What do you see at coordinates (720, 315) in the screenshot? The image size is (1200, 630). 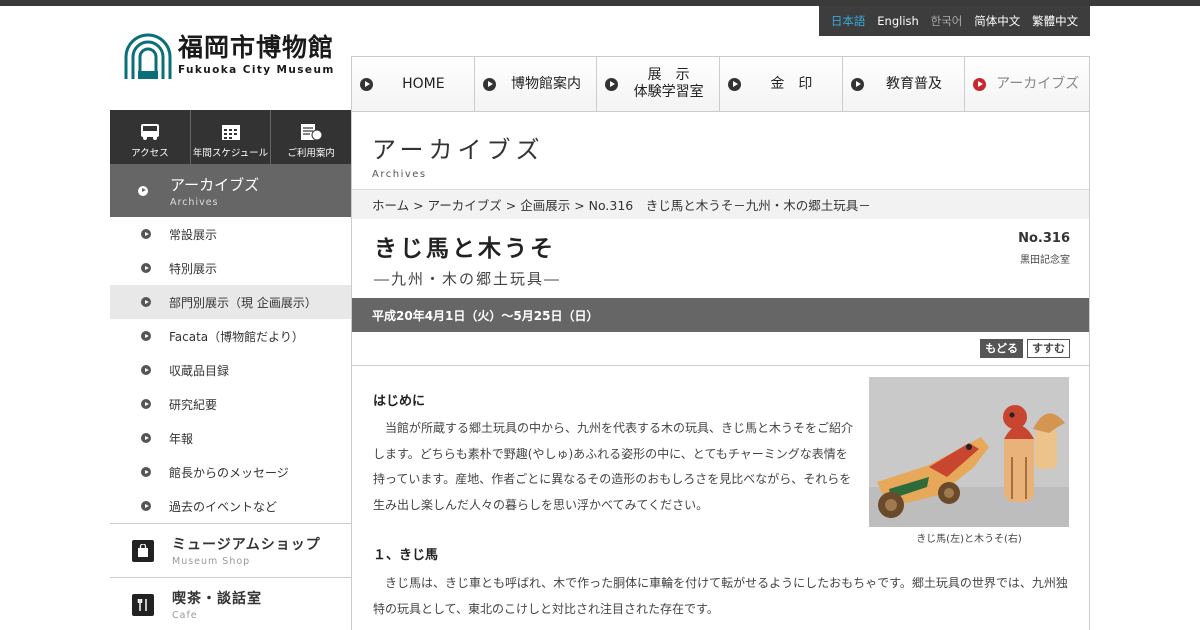 I see `exhibition-dates: 平成20年4月1日（火）～5月25日（日）` at bounding box center [720, 315].